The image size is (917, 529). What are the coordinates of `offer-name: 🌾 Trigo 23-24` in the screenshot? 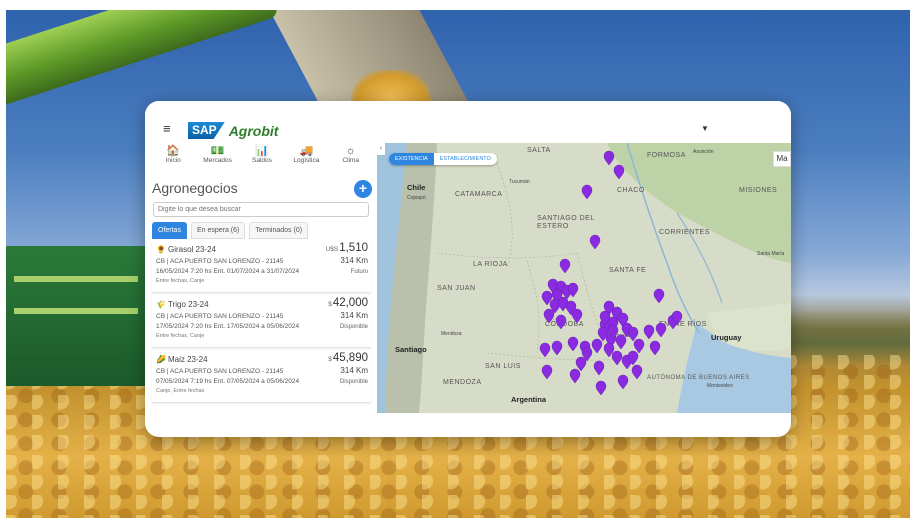 It's located at (182, 304).